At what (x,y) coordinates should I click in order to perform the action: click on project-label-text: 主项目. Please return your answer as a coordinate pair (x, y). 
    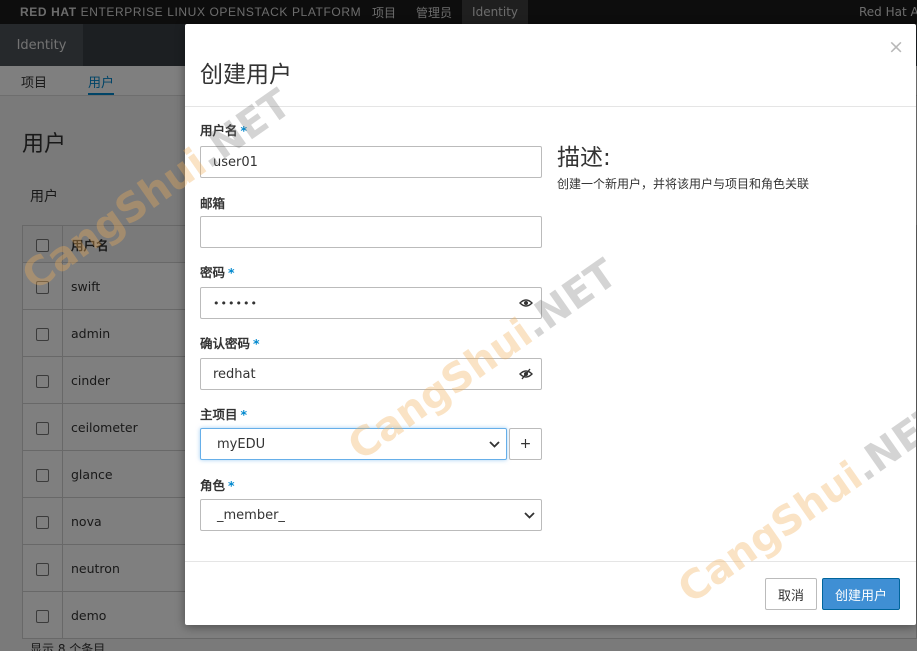
    Looking at the image, I should click on (219, 414).